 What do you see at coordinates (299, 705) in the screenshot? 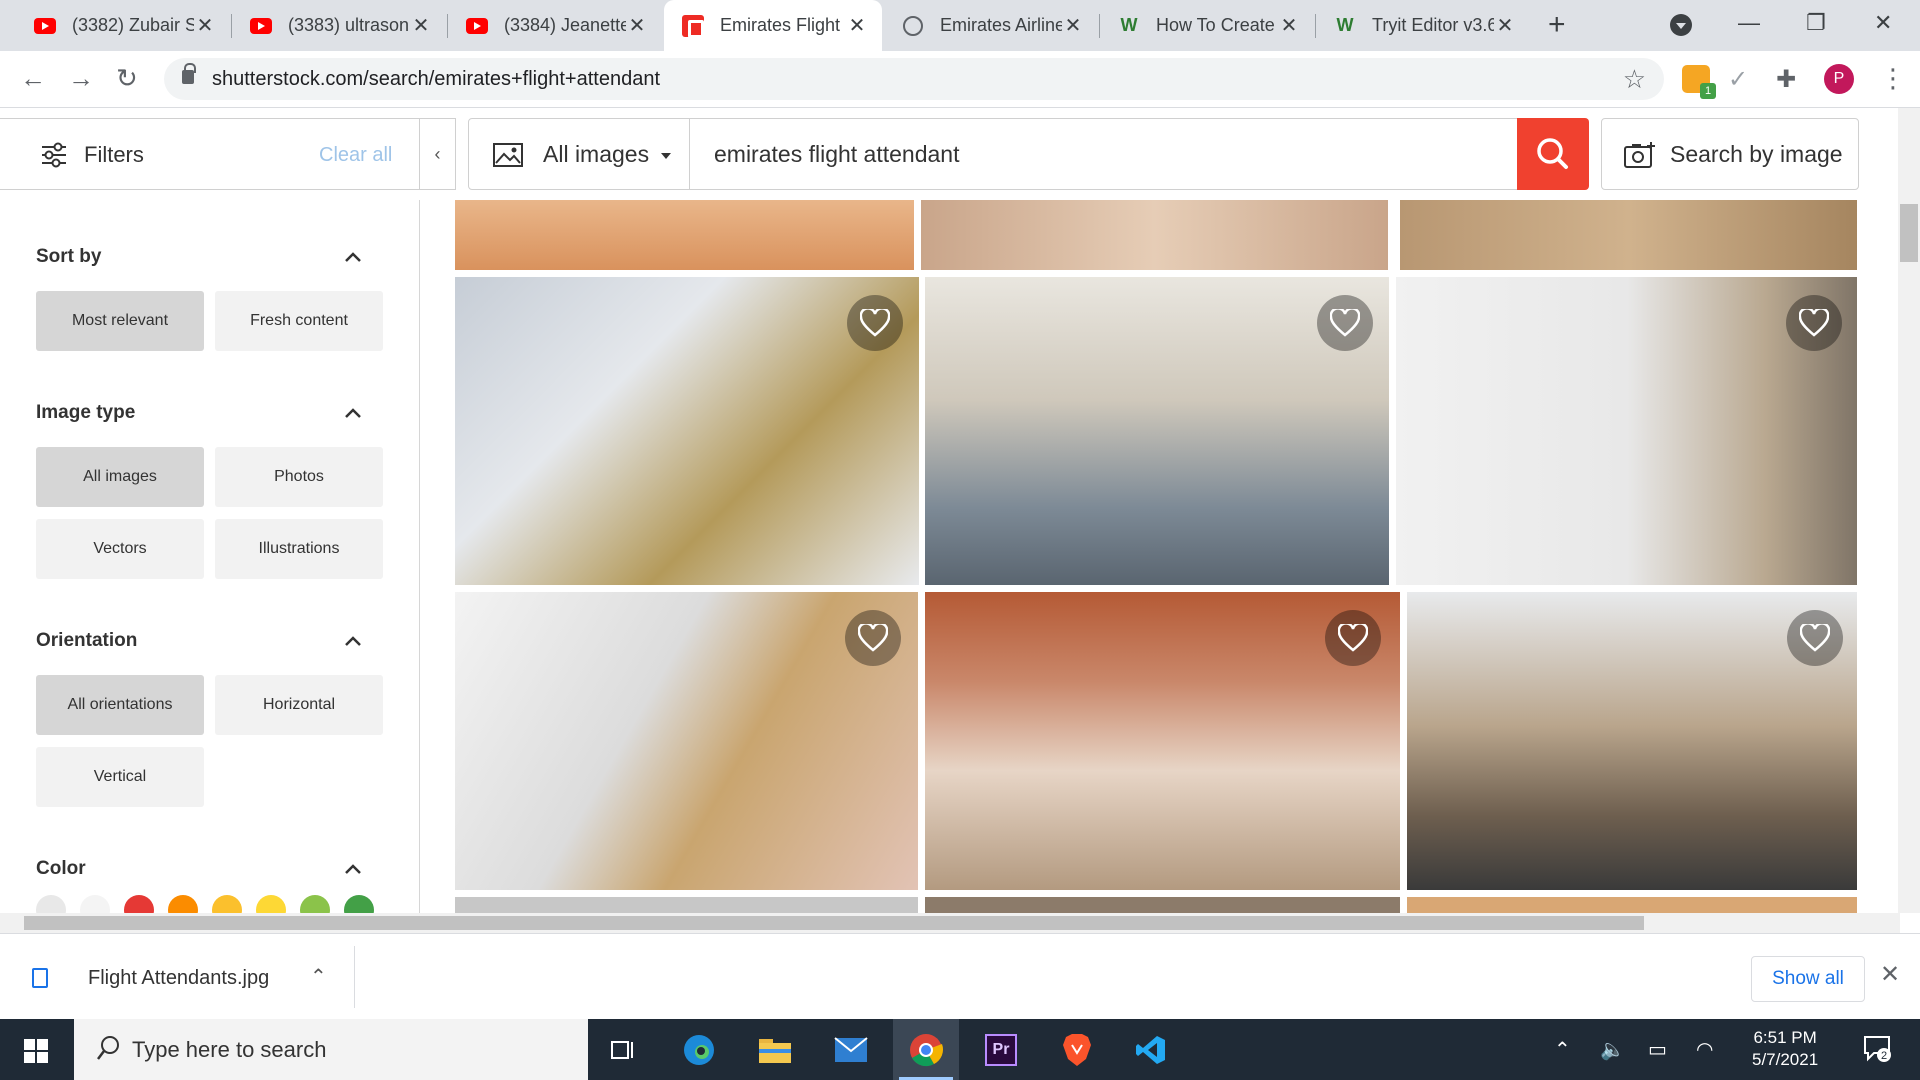
I see `orientation-horizontal: Horizontal` at bounding box center [299, 705].